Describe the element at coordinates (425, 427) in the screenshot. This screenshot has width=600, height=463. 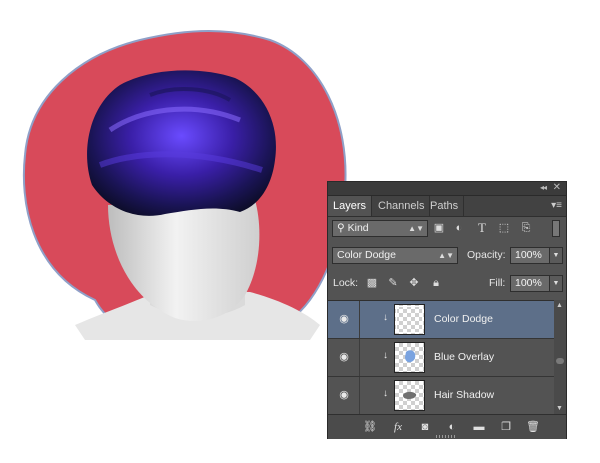
I see `mask-icon: ◙` at that location.